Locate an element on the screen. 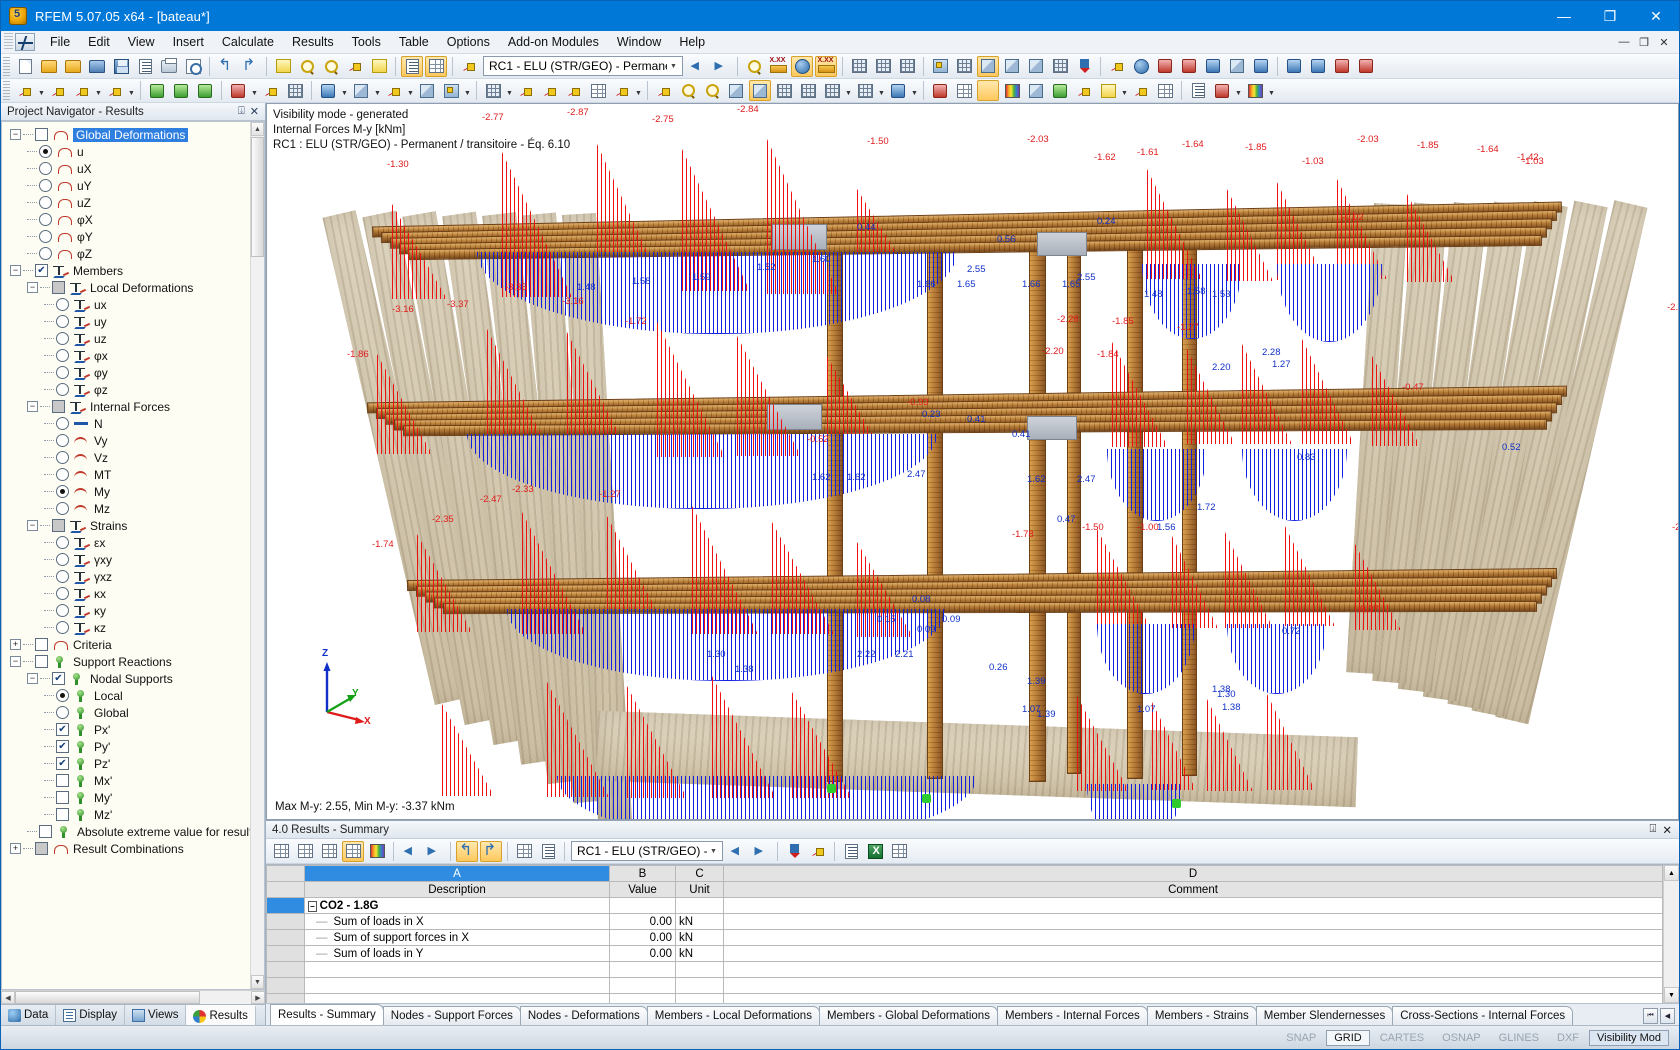 The height and width of the screenshot is (1050, 1680). hscroll-track is located at coordinates (133, 997).